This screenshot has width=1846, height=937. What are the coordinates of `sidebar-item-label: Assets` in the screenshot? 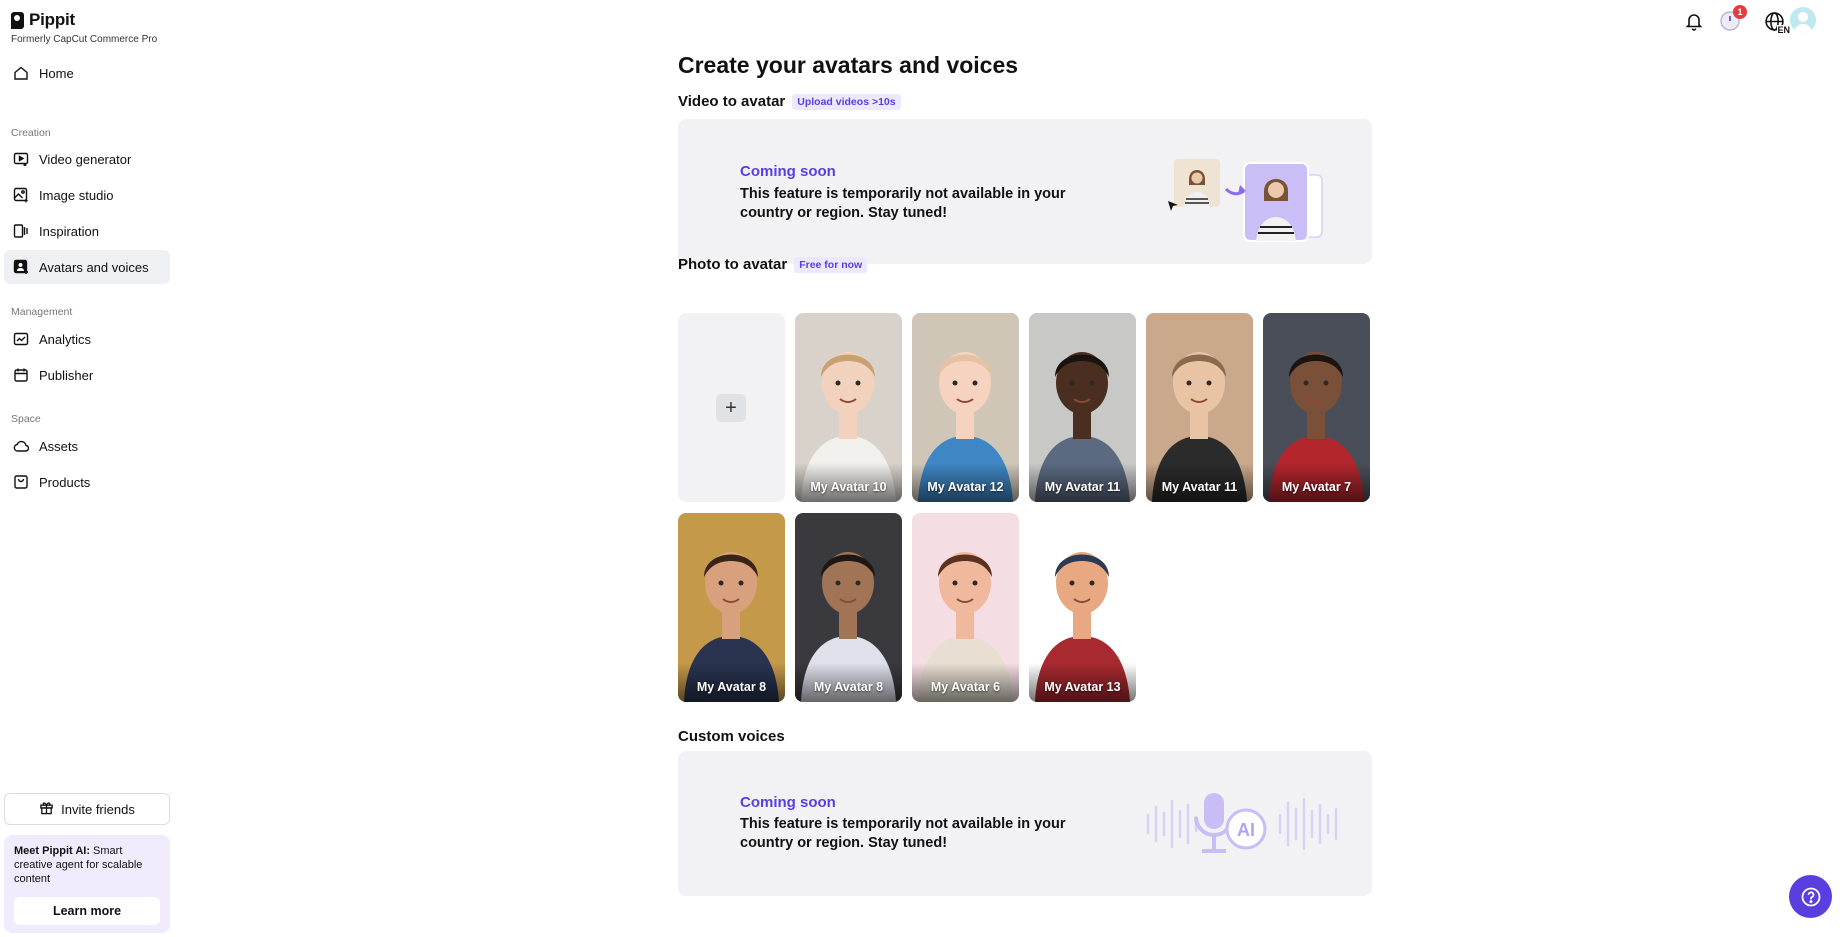 It's located at (59, 446).